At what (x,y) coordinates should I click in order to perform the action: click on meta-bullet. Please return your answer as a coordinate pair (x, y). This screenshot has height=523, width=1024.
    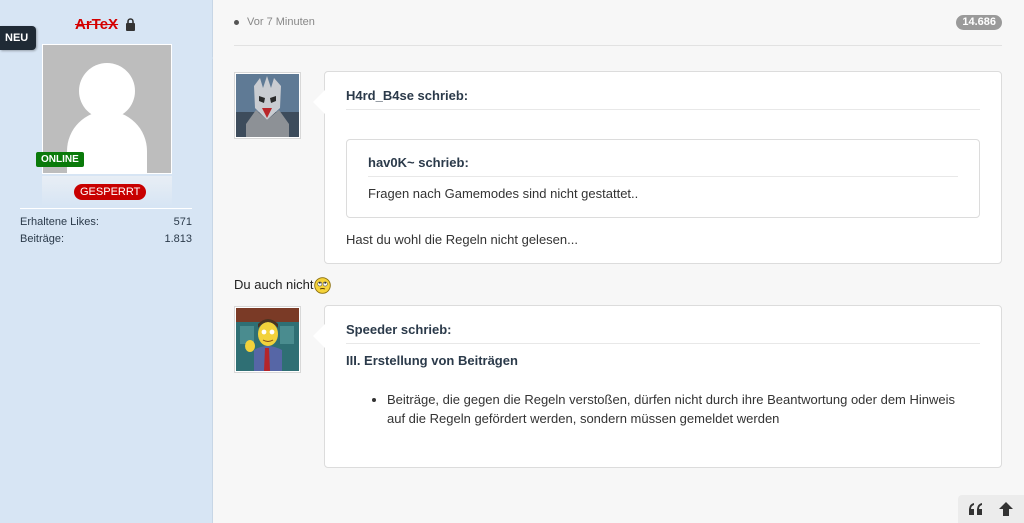
    Looking at the image, I should click on (236, 22).